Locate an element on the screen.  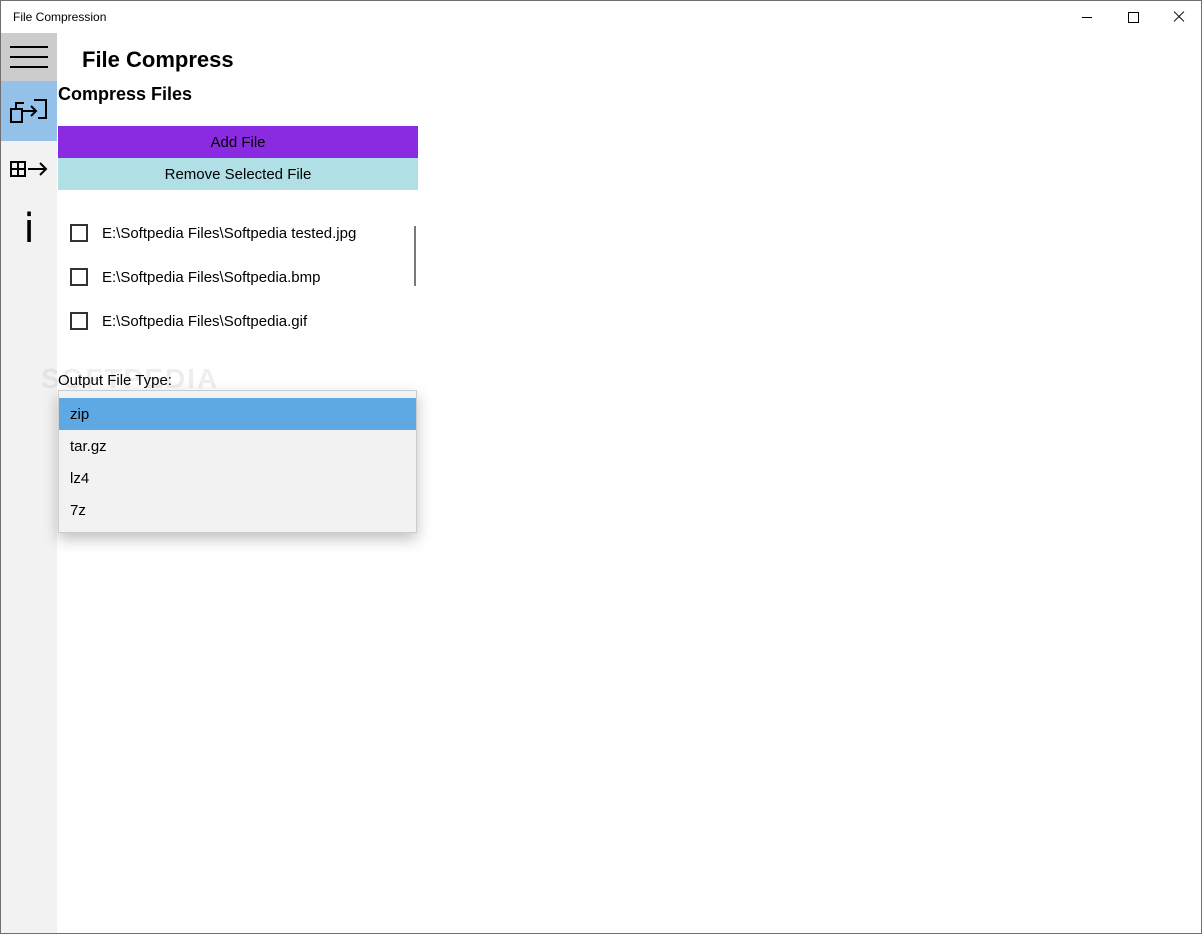
output-file-type-dropdown: zip tar.gz lz4 7z is located at coordinates (237, 461).